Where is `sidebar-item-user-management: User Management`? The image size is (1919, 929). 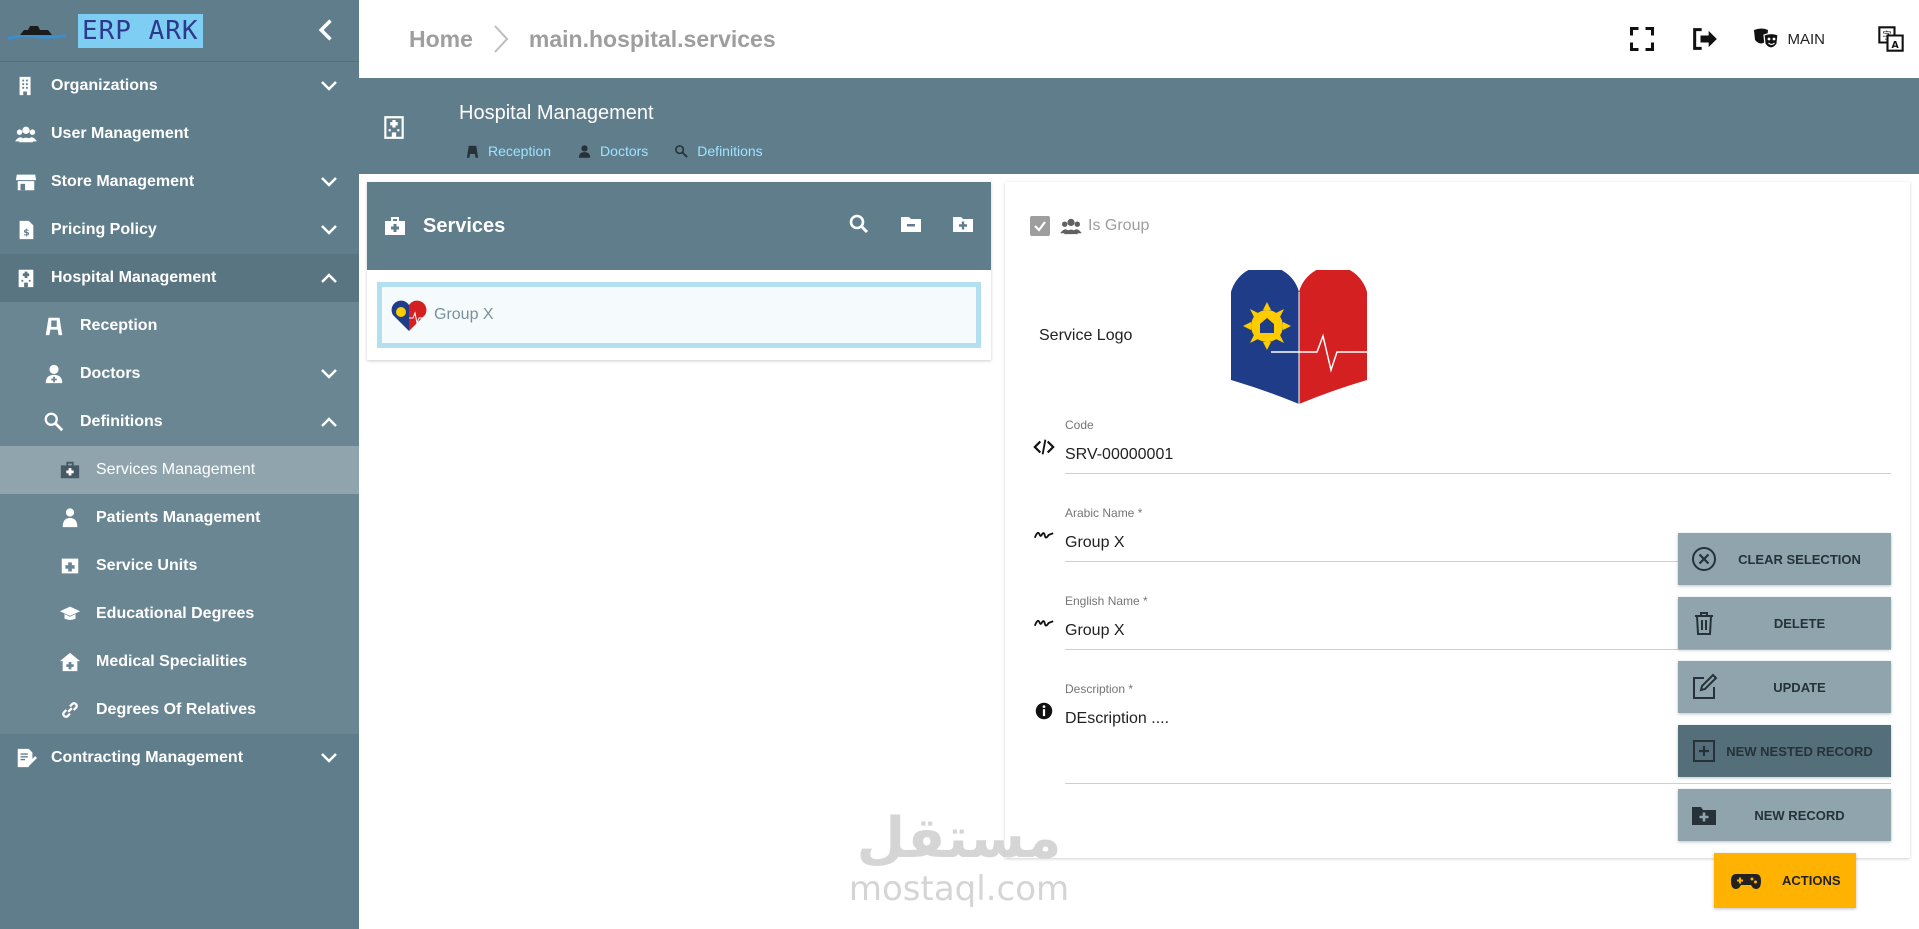
sidebar-item-user-management: User Management is located at coordinates (179, 134).